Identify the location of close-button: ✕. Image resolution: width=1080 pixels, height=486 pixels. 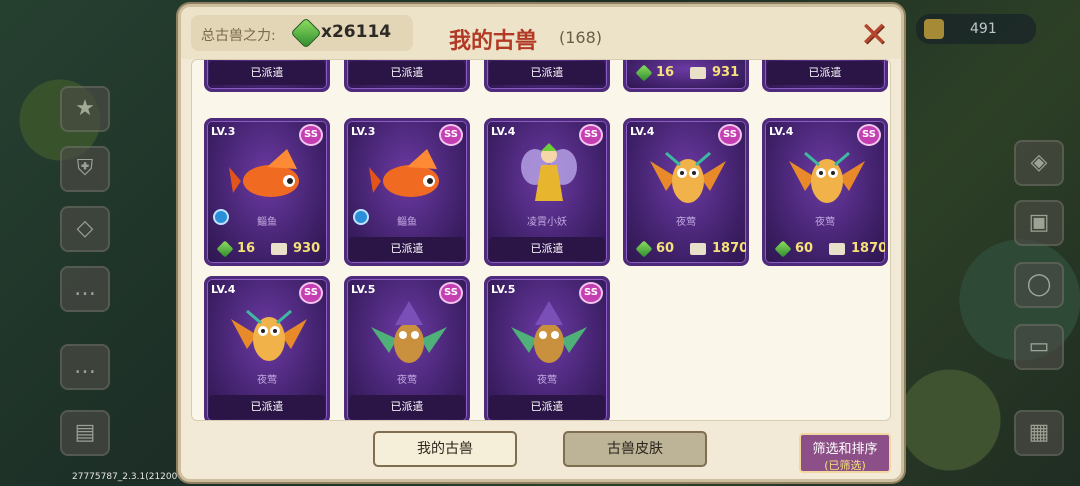
(874, 35).